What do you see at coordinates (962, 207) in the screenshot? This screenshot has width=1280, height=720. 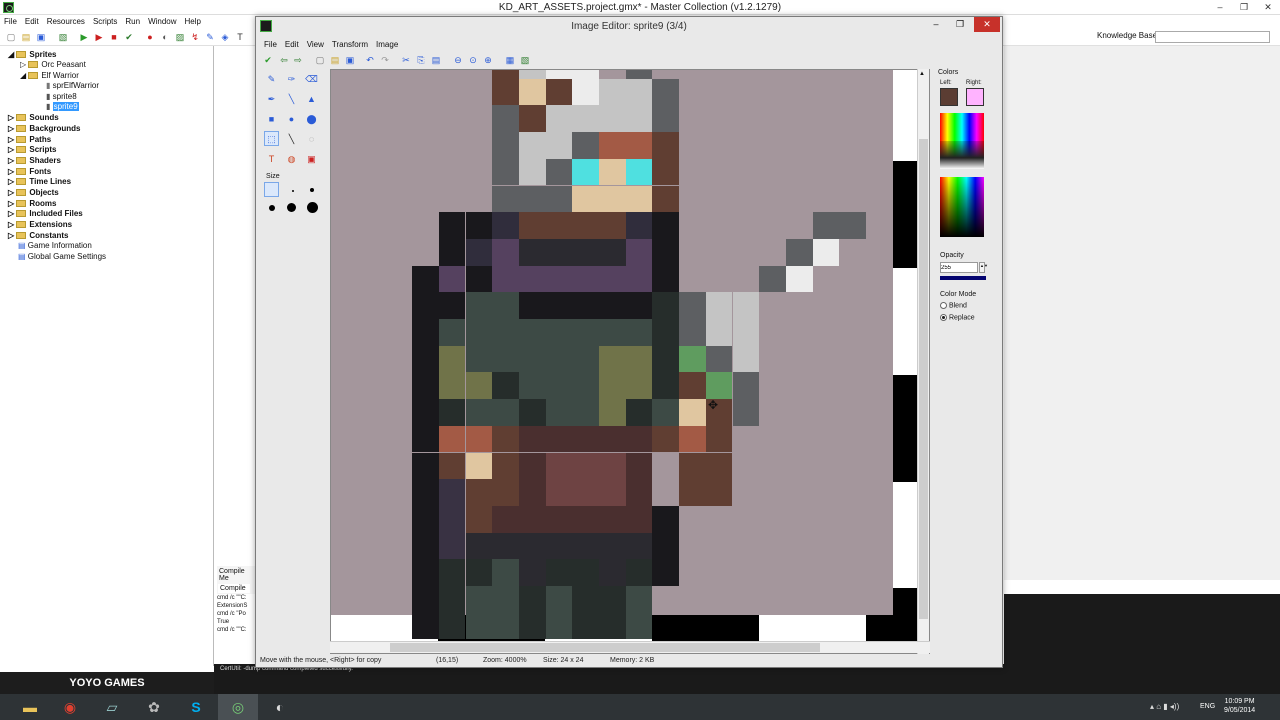 I see `color-spectrum-picker` at bounding box center [962, 207].